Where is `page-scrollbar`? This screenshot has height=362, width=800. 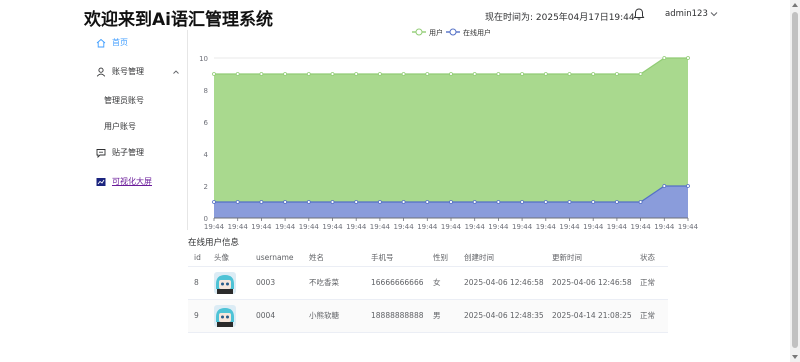 page-scrollbar is located at coordinates (795, 181).